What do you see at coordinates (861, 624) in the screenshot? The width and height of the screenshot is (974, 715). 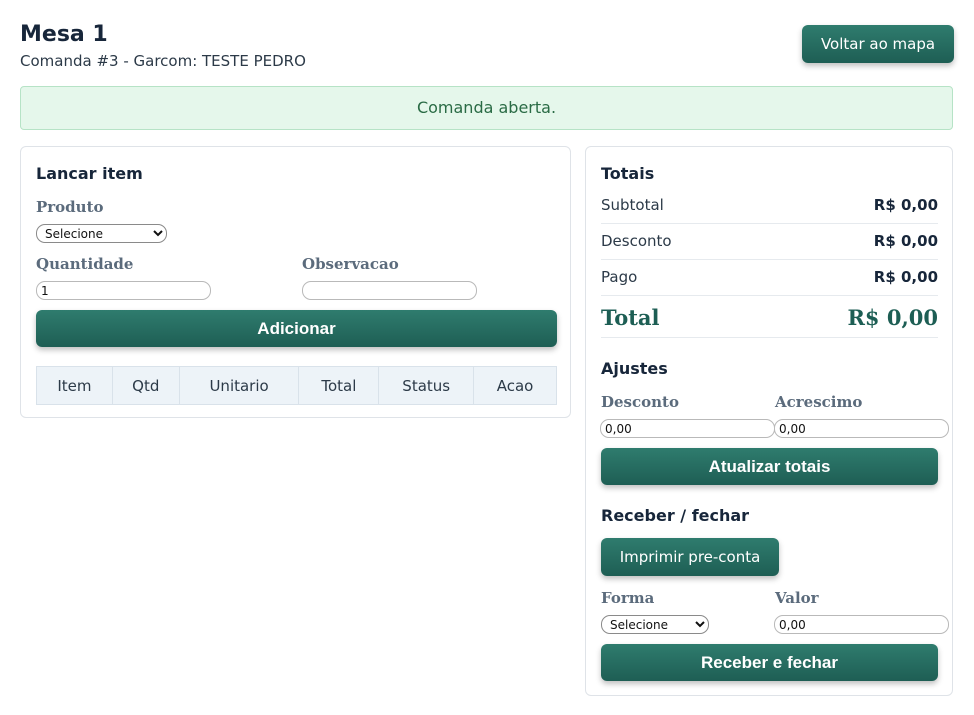 I see `amount-input` at bounding box center [861, 624].